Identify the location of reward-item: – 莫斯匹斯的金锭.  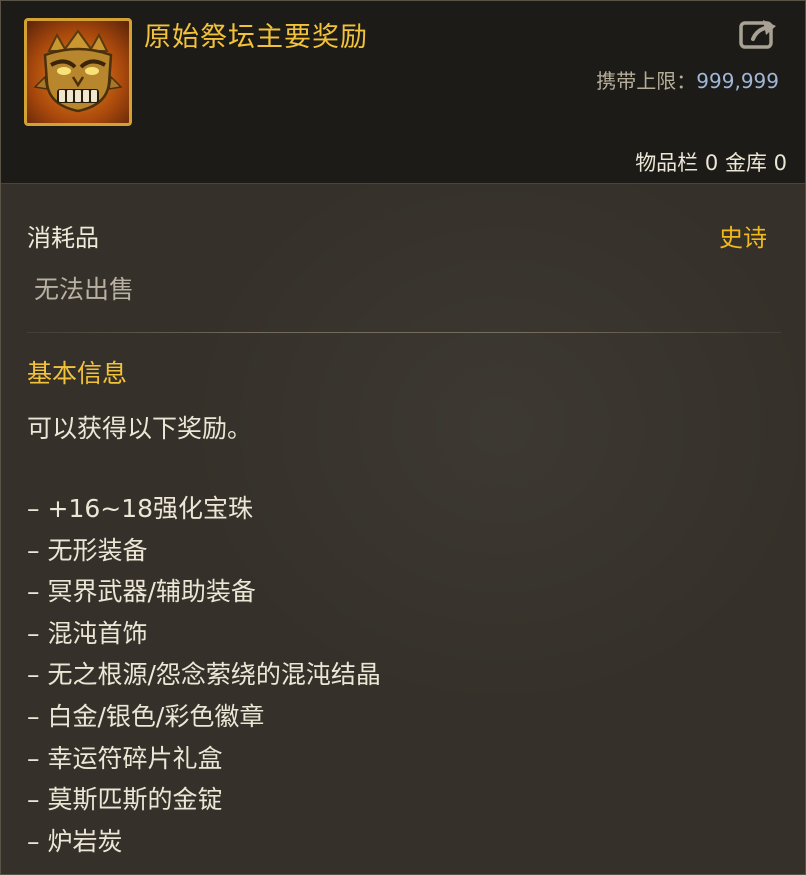
(125, 800).